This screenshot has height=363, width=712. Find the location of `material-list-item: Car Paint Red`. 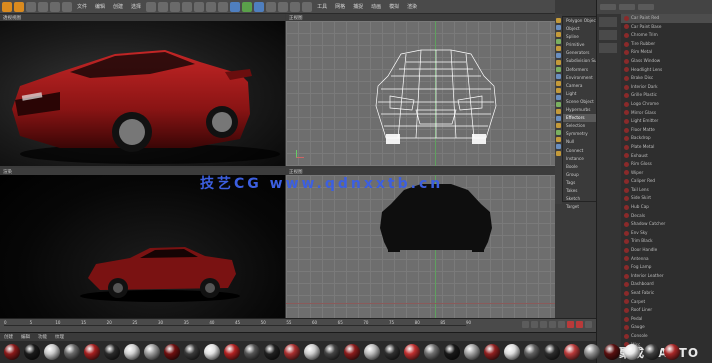

material-list-item: Car Paint Red is located at coordinates (666, 18).